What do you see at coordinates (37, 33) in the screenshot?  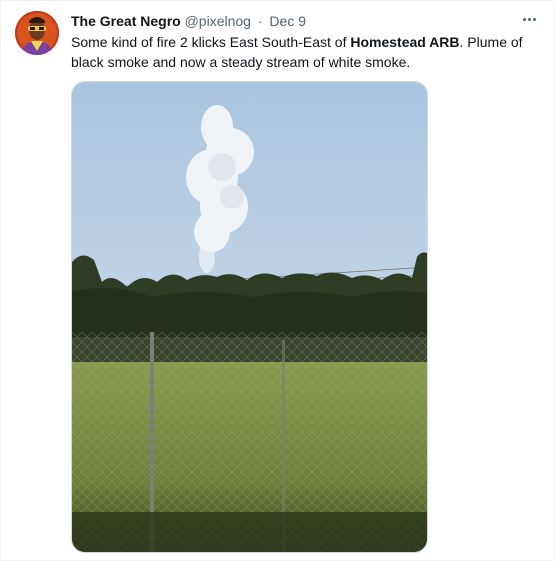 I see `avatar` at bounding box center [37, 33].